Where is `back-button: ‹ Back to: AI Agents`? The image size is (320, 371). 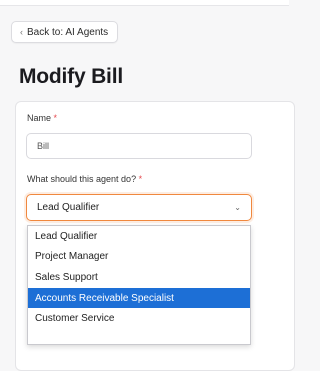 back-button: ‹ Back to: AI Agents is located at coordinates (65, 32).